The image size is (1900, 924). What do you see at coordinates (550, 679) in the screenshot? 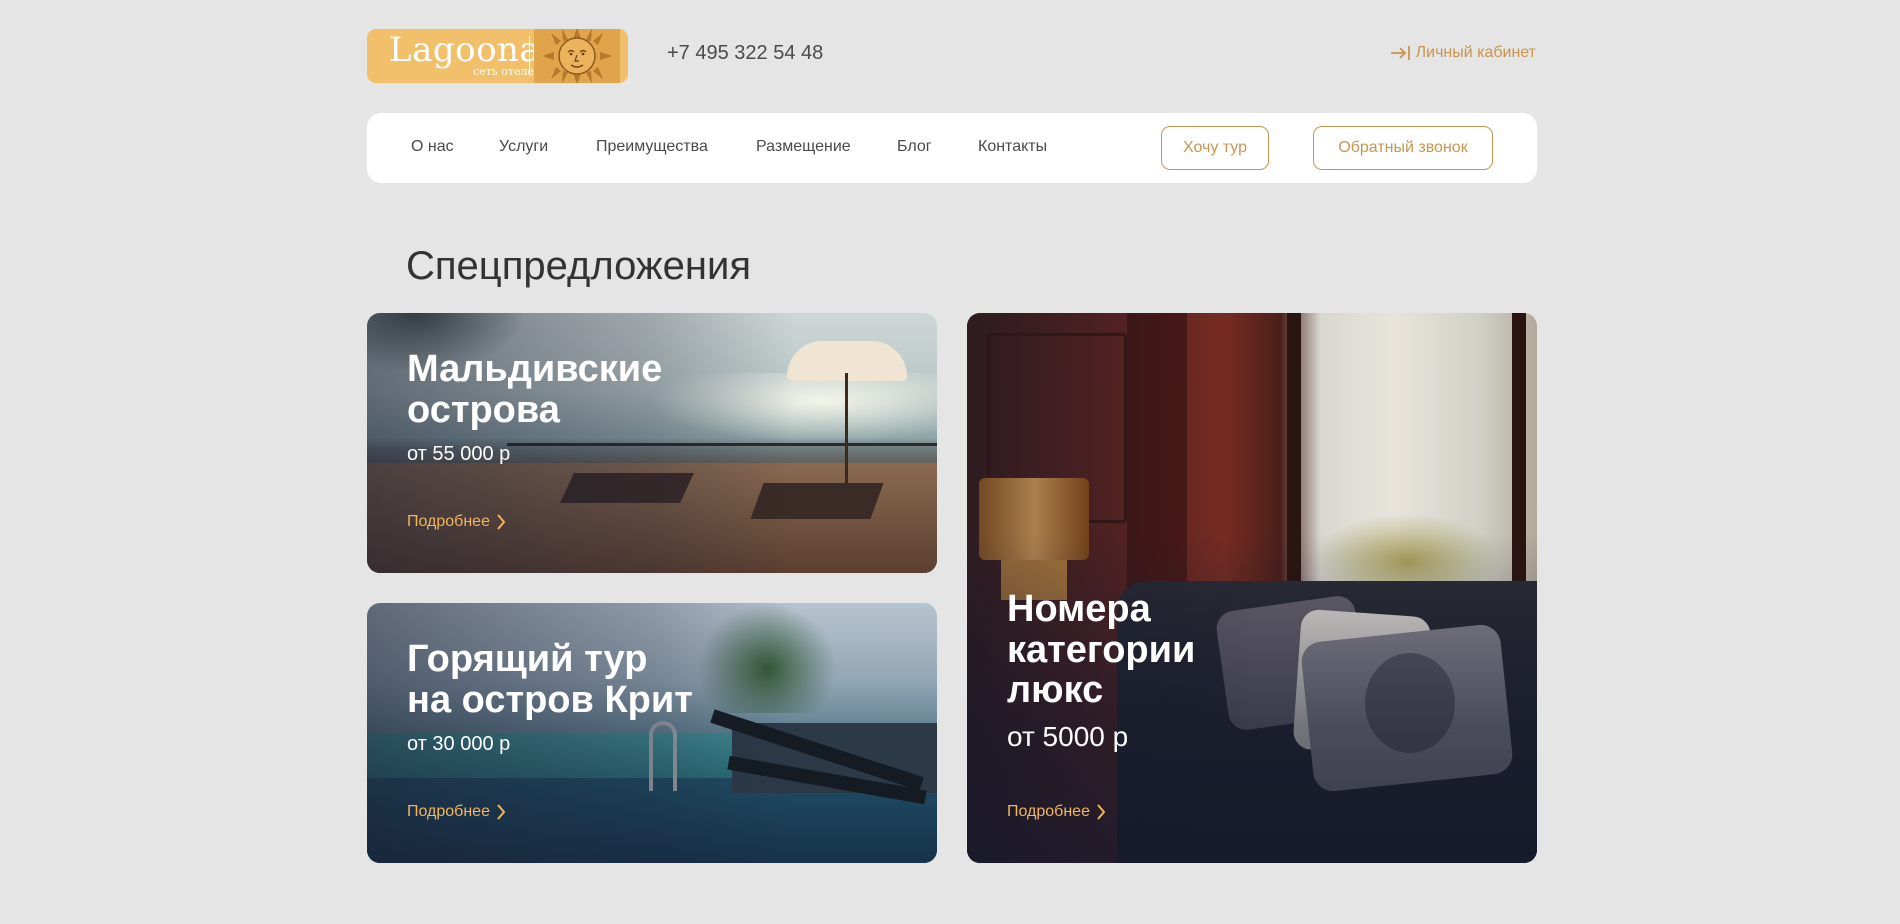
I see `card-title: Горящий тур на остров Крит` at bounding box center [550, 679].